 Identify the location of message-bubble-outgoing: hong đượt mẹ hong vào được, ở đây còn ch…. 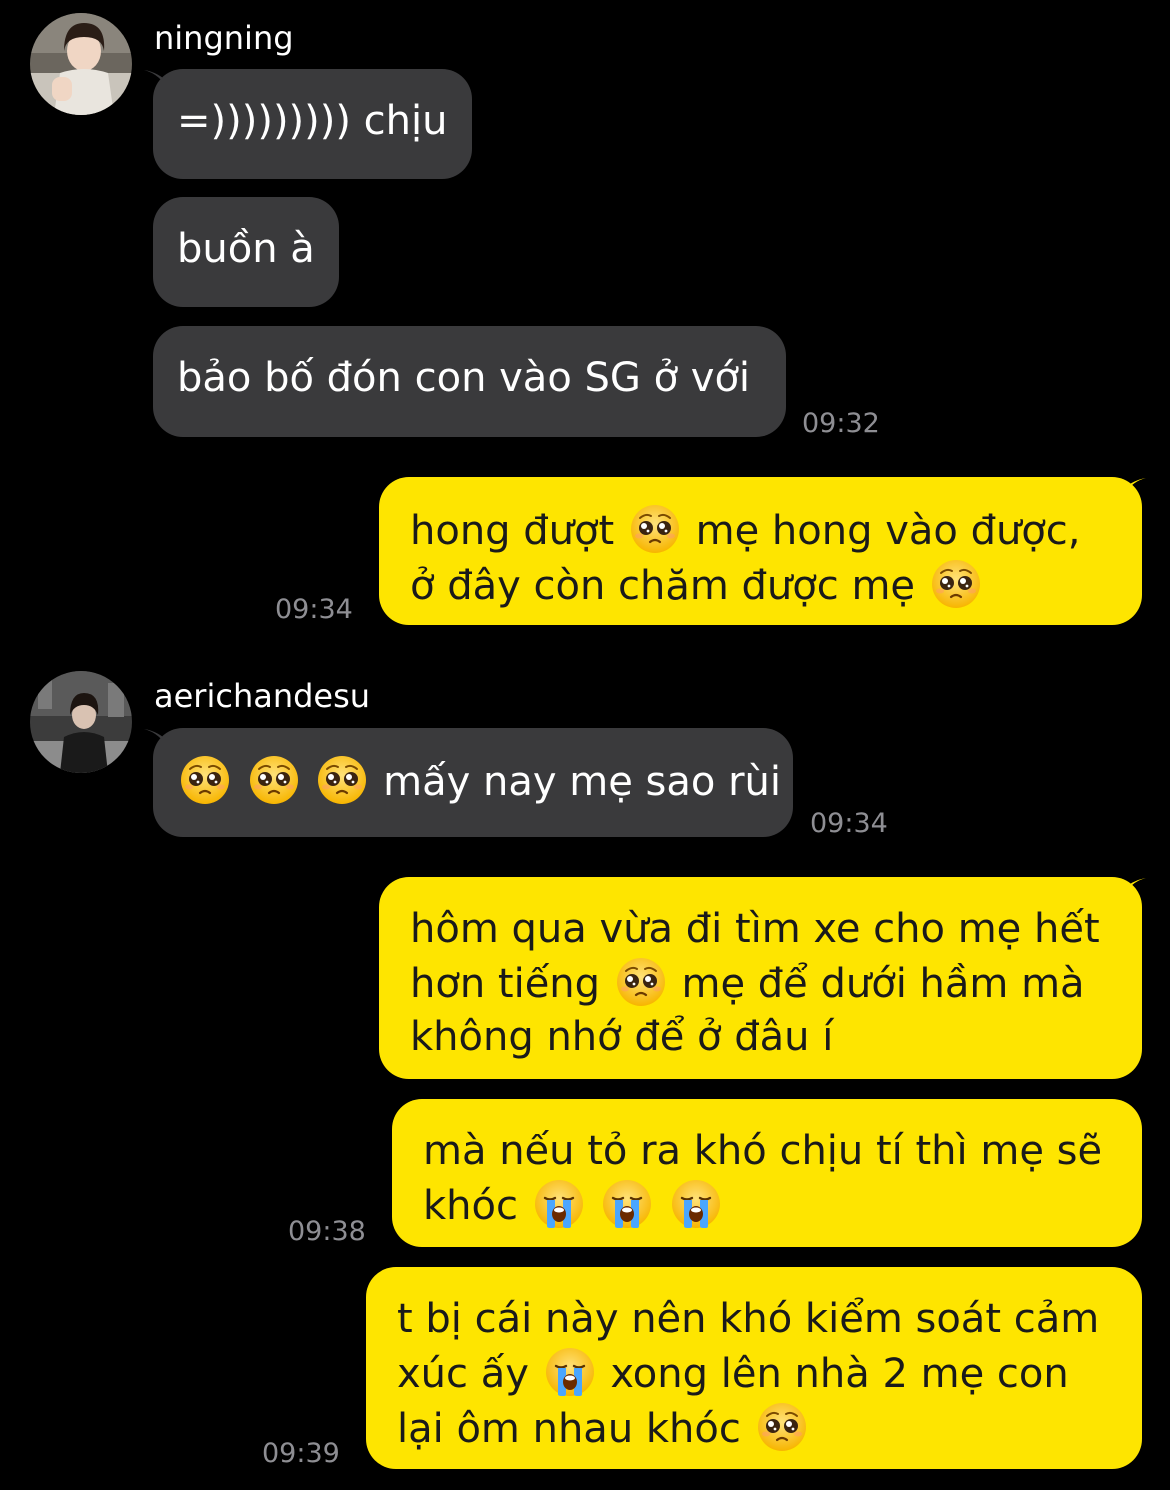
(760, 551).